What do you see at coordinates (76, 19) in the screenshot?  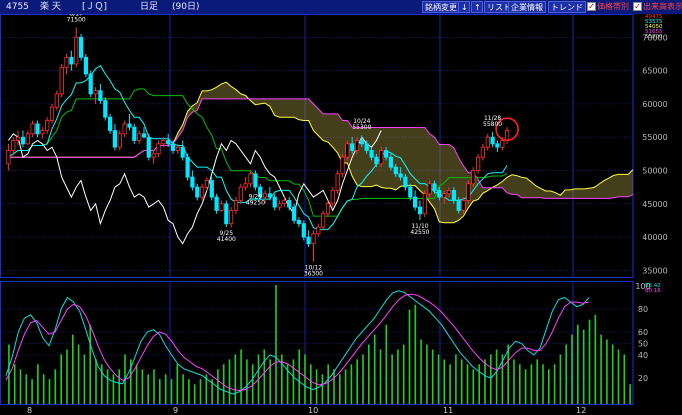 I see `peak-value-label: 71500` at bounding box center [76, 19].